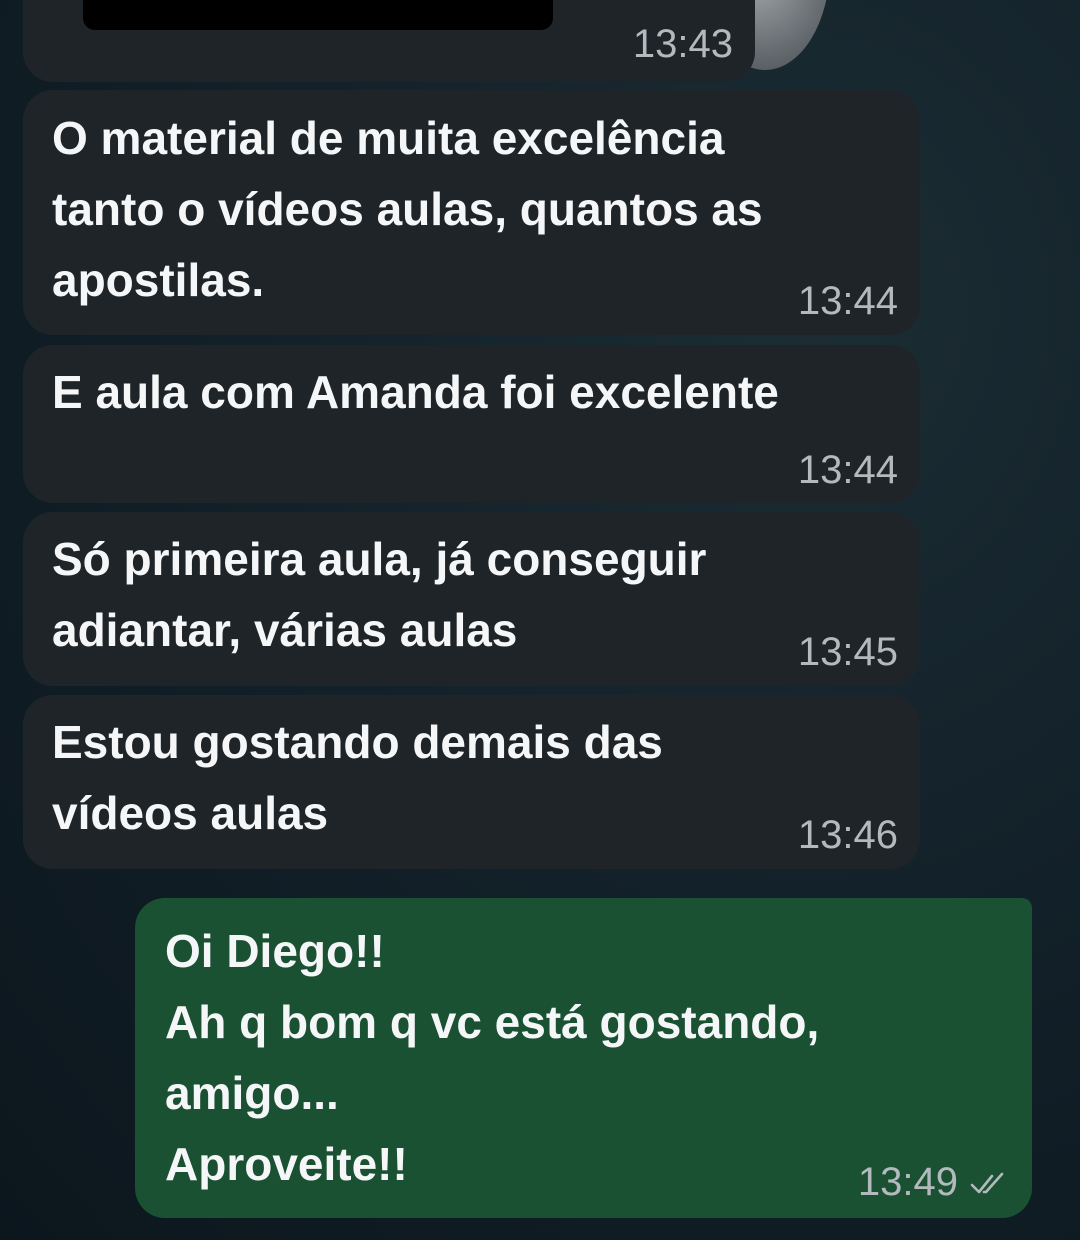 This screenshot has width=1080, height=1240. What do you see at coordinates (987, 1183) in the screenshot?
I see `double-check-icon` at bounding box center [987, 1183].